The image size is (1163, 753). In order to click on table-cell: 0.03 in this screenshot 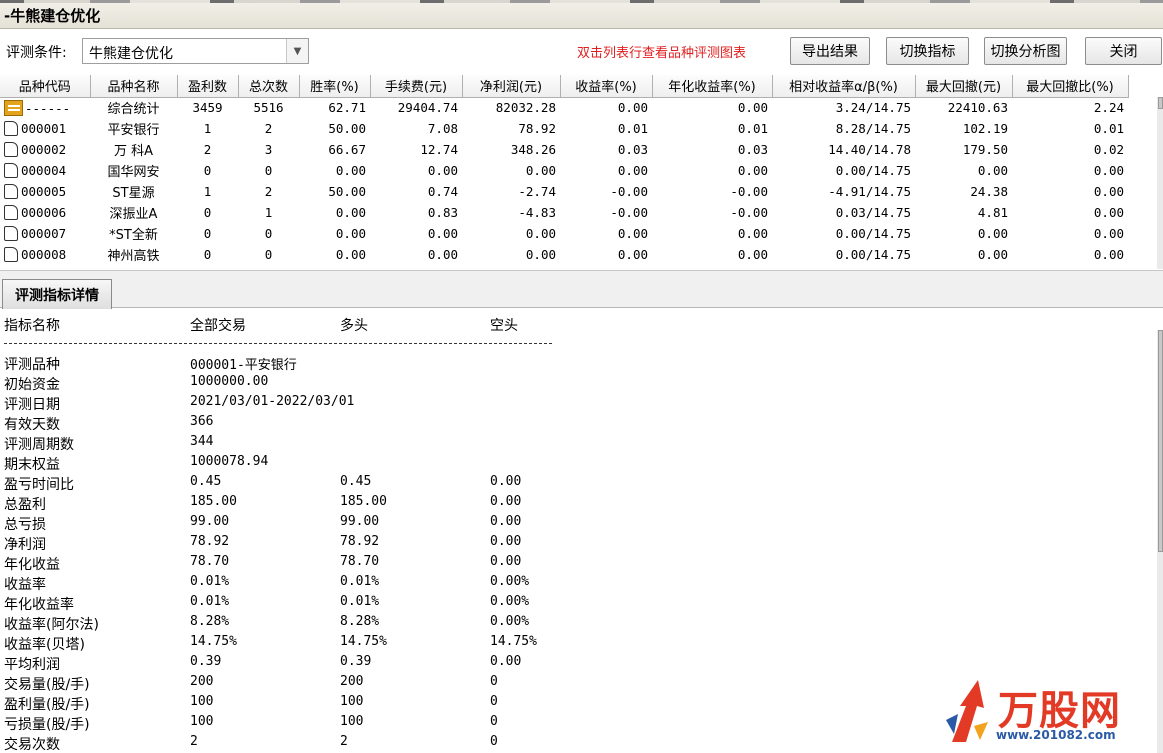, I will do `click(606, 149)`.